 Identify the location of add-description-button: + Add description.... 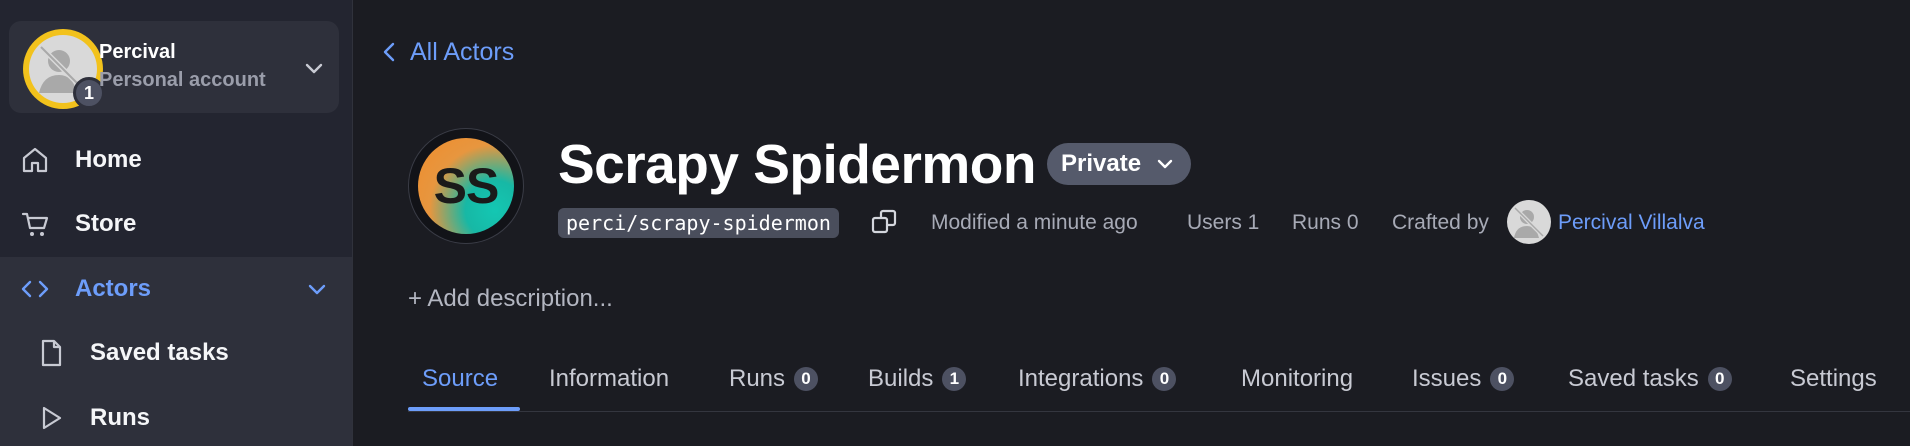
(510, 299).